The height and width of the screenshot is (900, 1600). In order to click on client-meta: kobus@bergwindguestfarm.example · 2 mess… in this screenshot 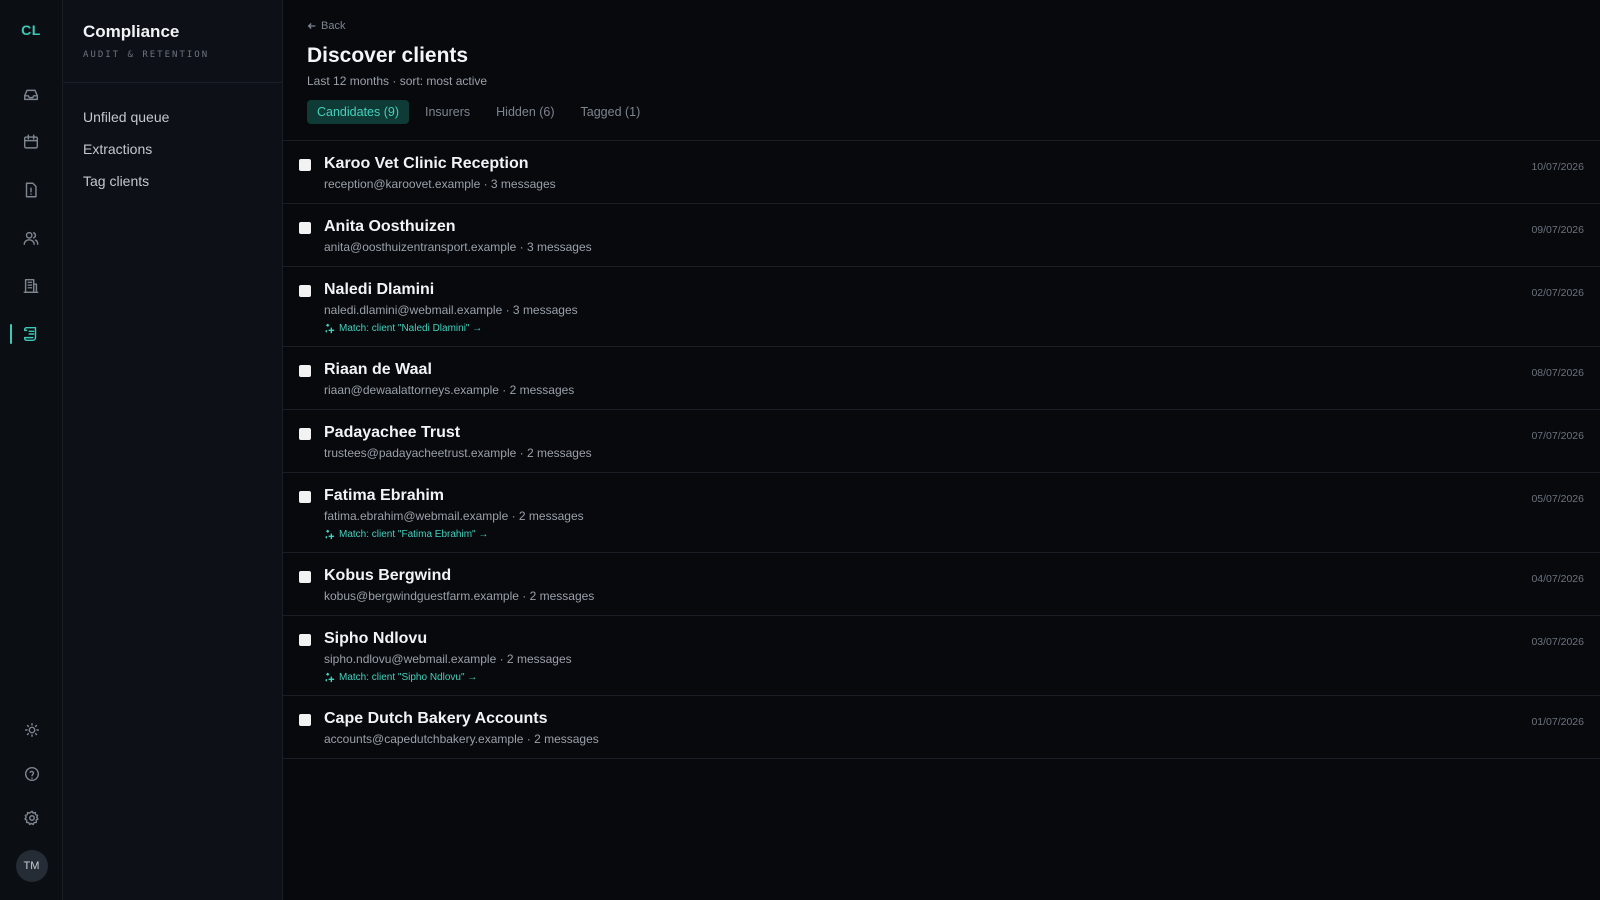, I will do `click(459, 596)`.